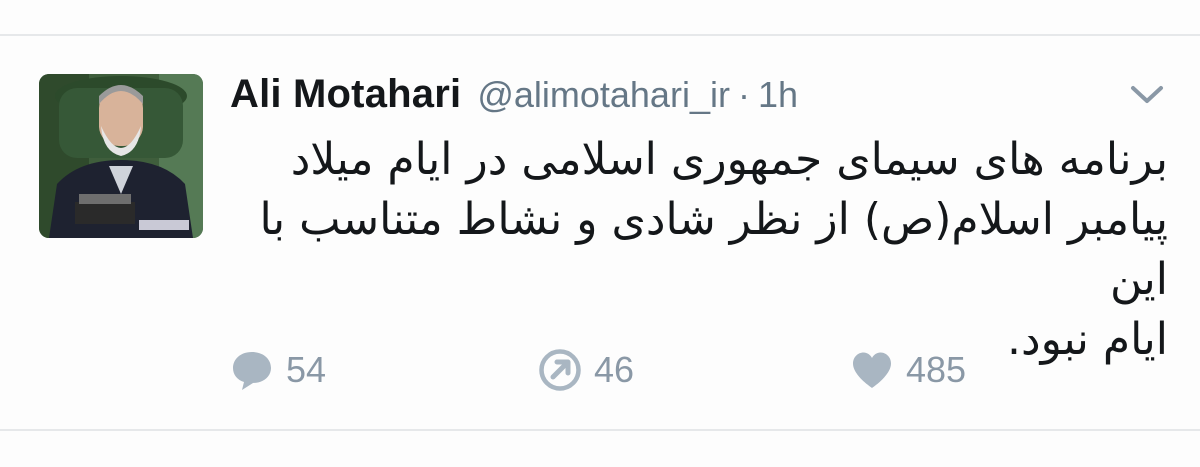  Describe the element at coordinates (600, 35) in the screenshot. I see `divider-top` at that location.